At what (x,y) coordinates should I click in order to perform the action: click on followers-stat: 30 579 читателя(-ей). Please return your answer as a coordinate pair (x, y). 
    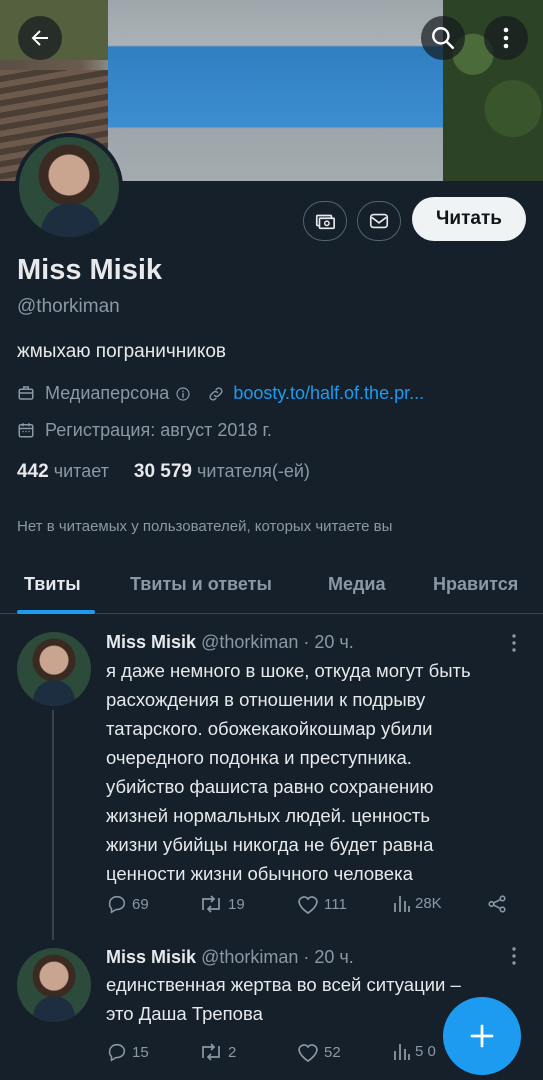
    Looking at the image, I should click on (221, 471).